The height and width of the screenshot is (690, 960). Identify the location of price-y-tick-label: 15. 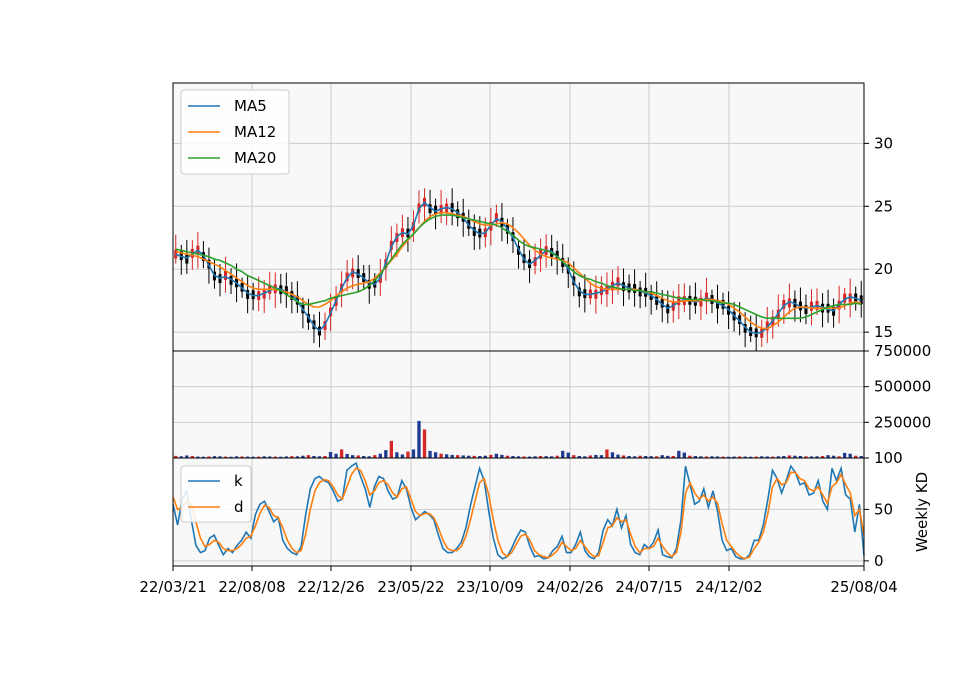
(883, 332).